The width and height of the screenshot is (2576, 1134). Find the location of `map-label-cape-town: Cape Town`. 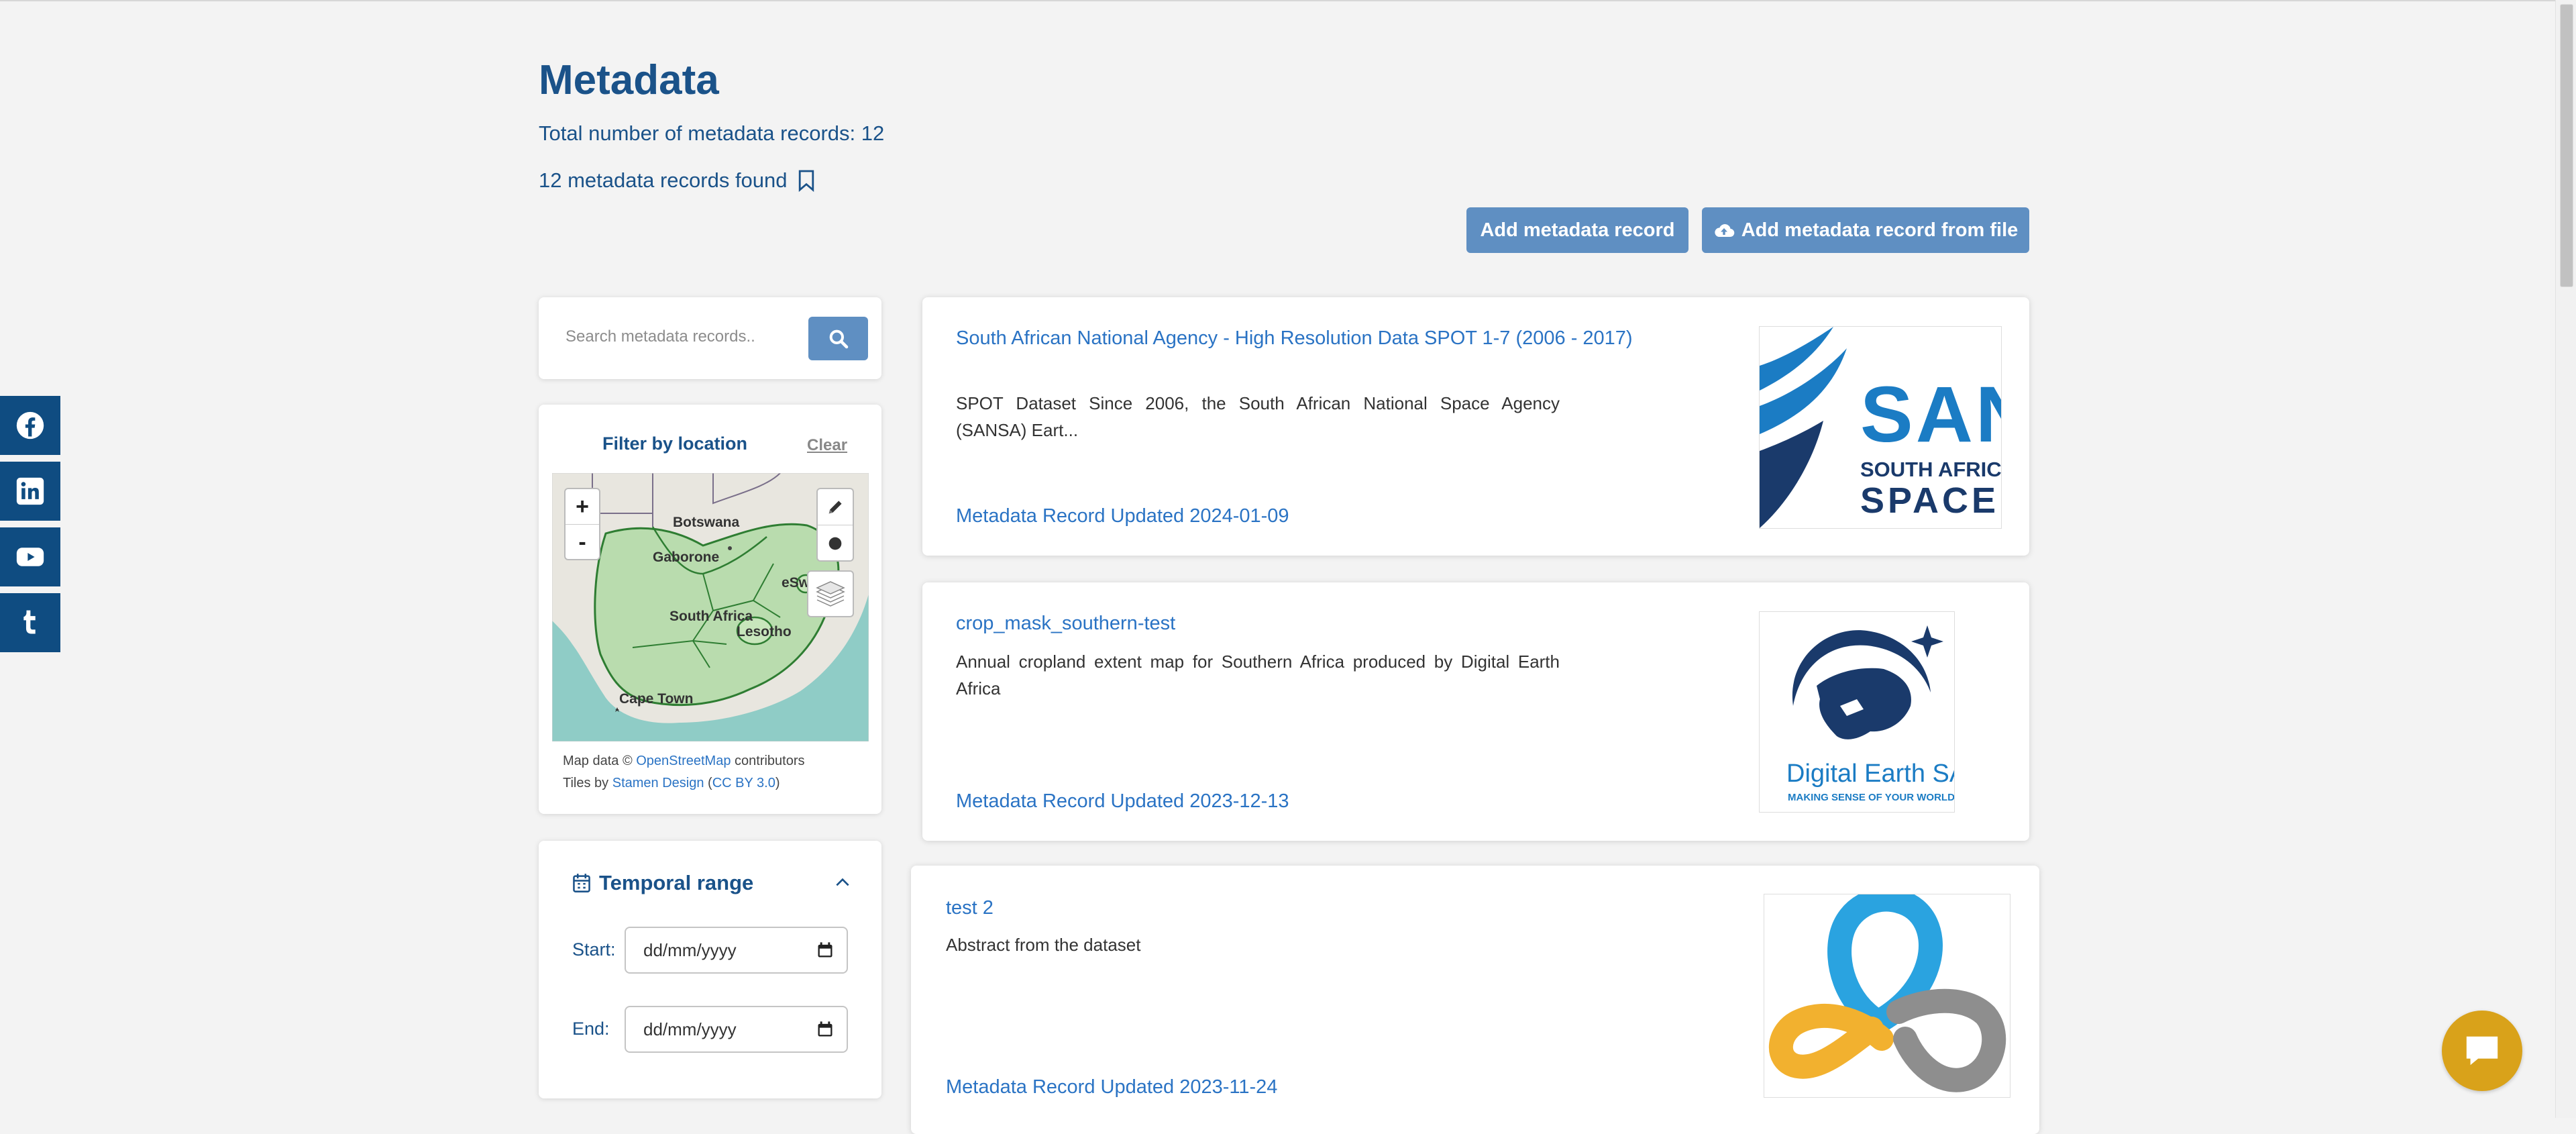

map-label-cape-town: Cape Town is located at coordinates (656, 699).